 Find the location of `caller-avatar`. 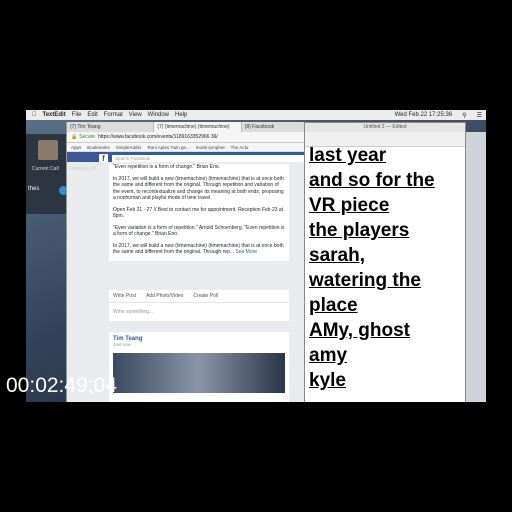

caller-avatar is located at coordinates (48, 150).